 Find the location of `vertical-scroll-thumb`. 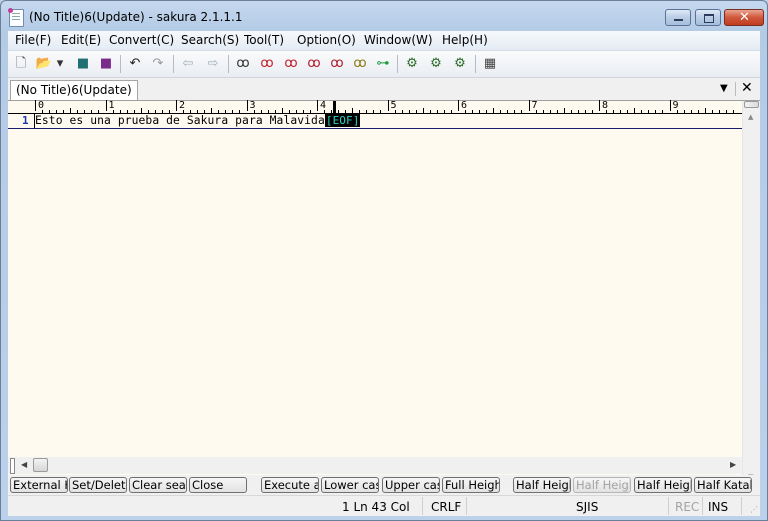

vertical-scroll-thumb is located at coordinates (751, 104).